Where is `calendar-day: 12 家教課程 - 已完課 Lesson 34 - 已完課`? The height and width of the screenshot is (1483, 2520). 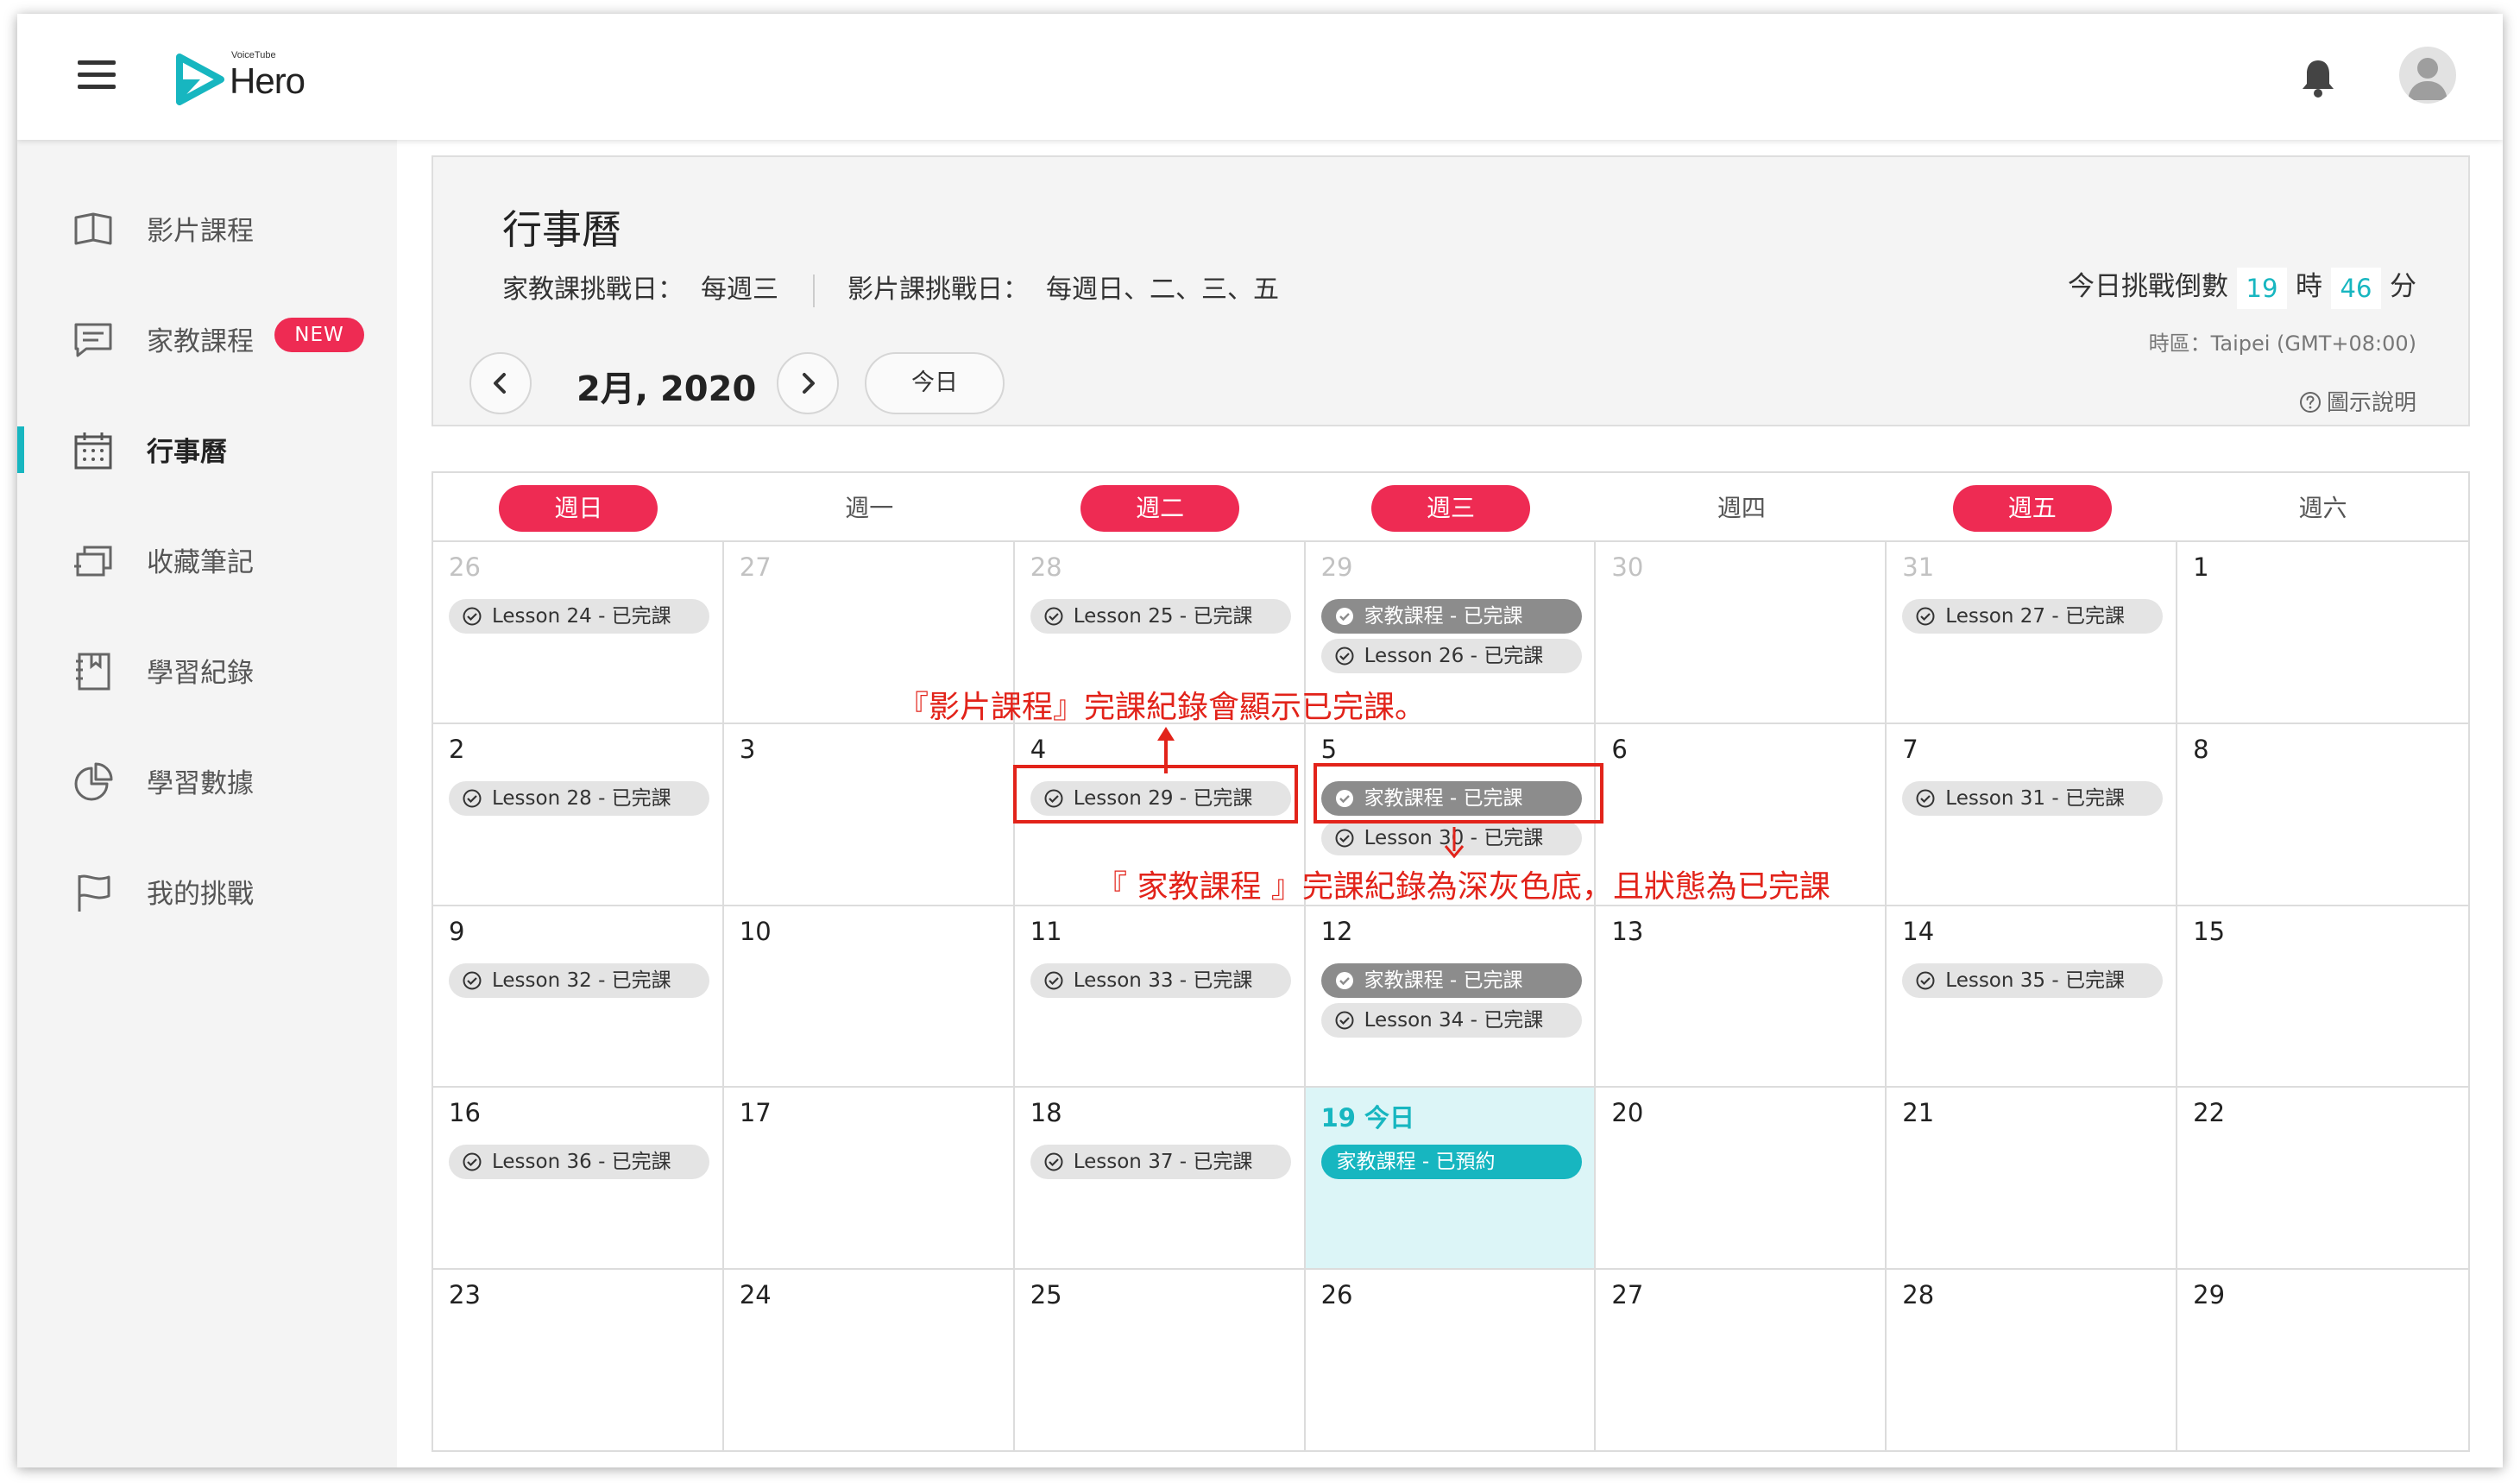 calendar-day: 12 家教課程 - 已完課 Lesson 34 - 已完課 is located at coordinates (1451, 995).